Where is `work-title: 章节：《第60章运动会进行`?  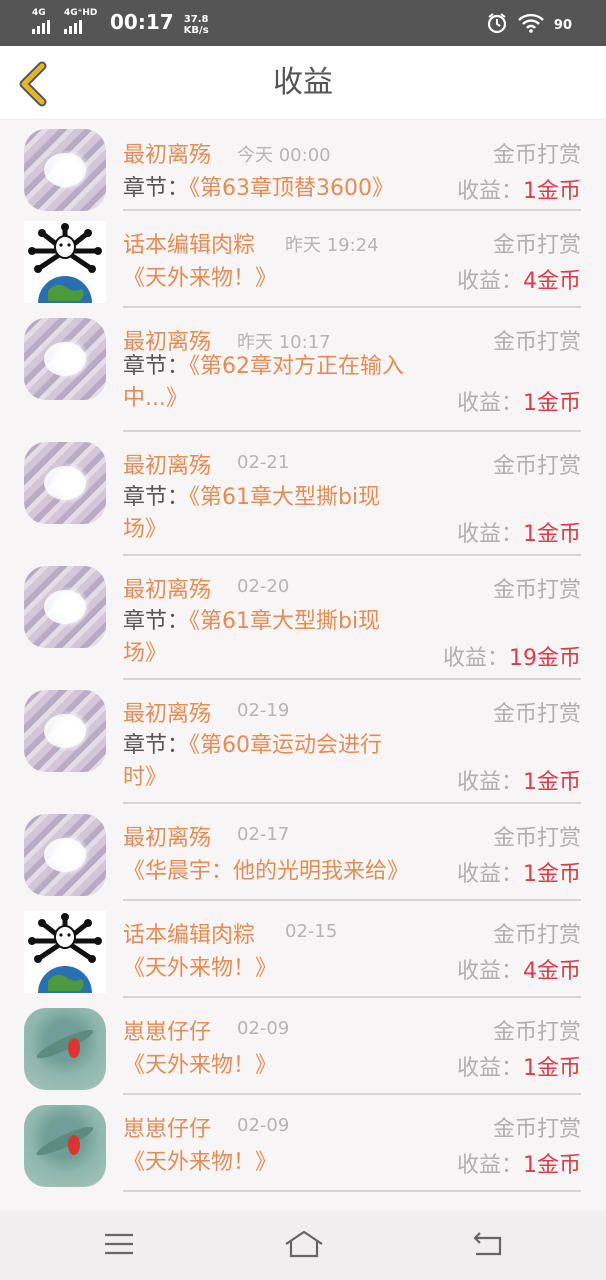 work-title: 章节：《第60章运动会进行 is located at coordinates (252, 745).